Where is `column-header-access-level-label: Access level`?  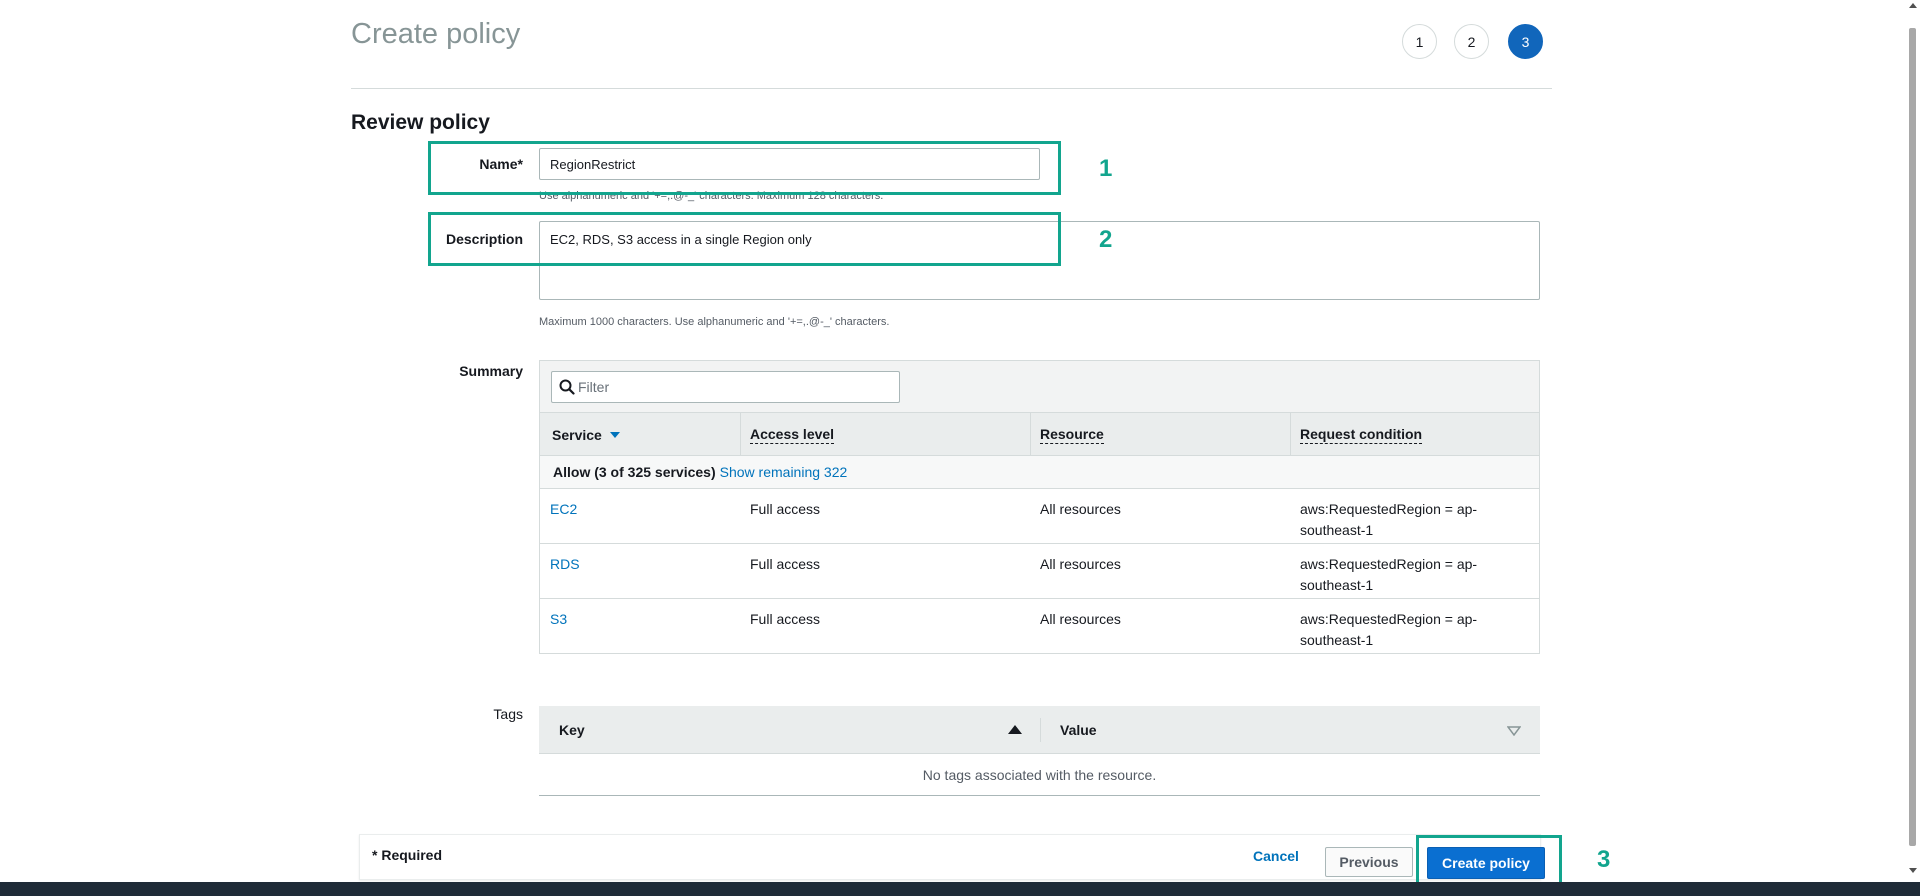
column-header-access-level-label: Access level is located at coordinates (792, 434).